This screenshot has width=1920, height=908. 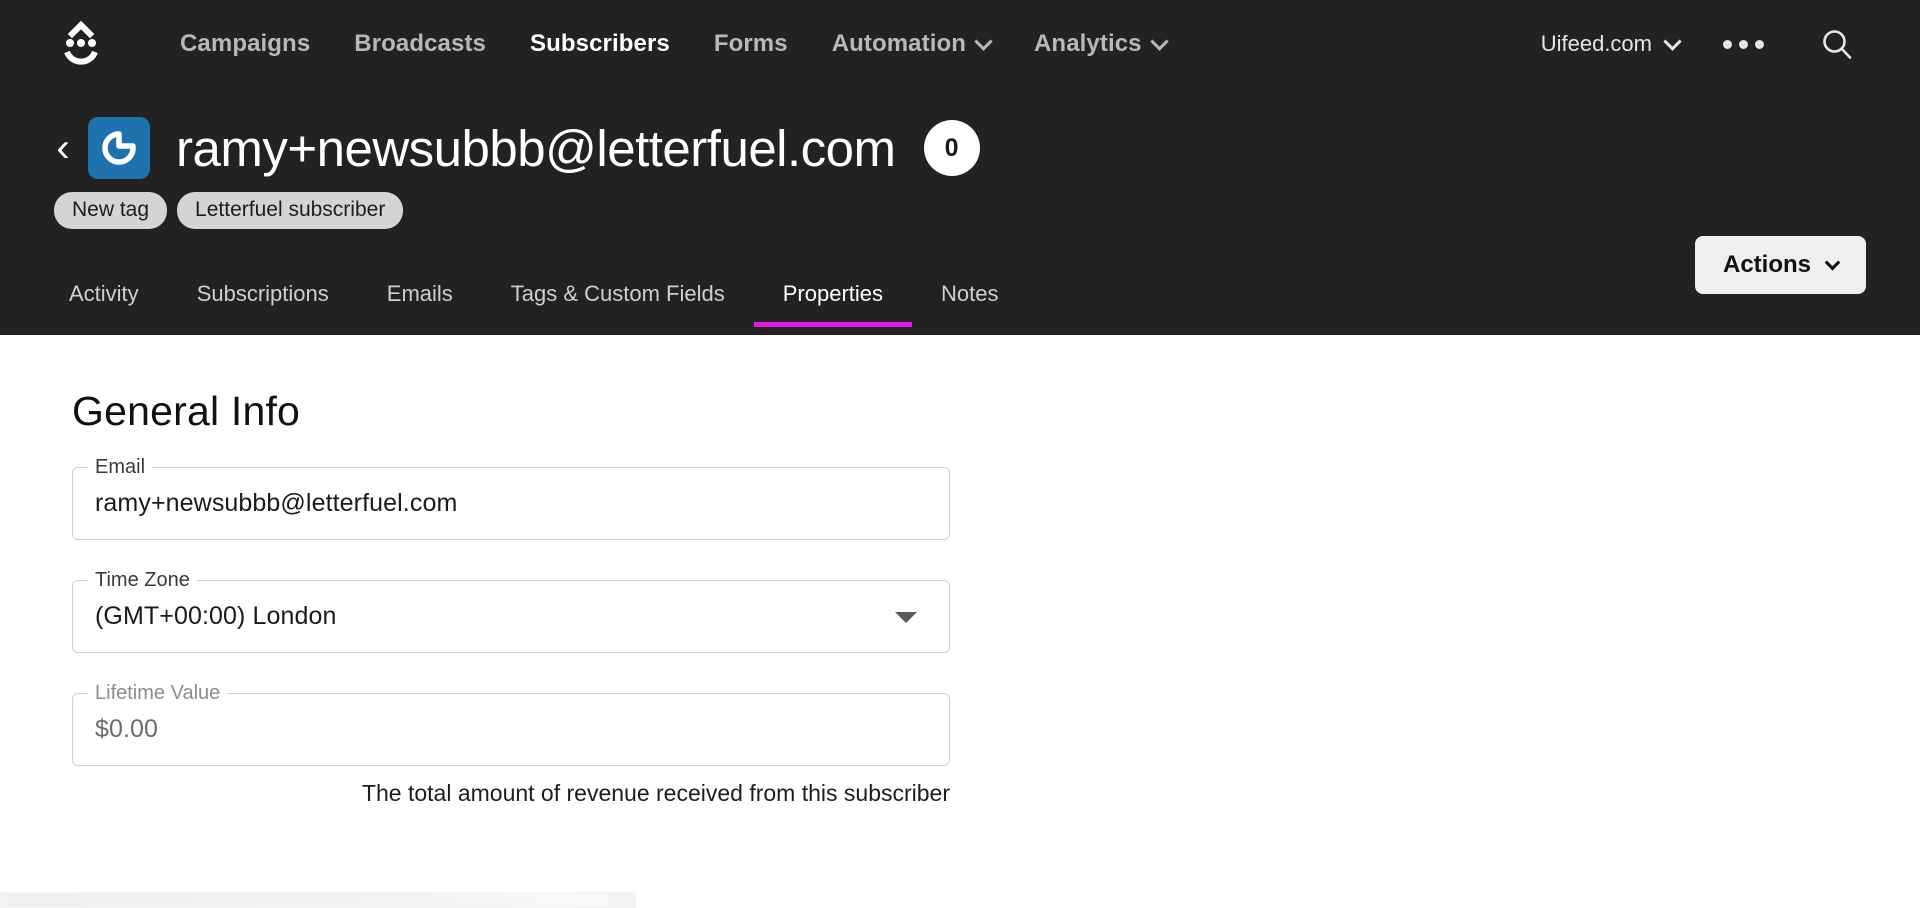 I want to click on tag-chip: Letterfuel subscriber, so click(x=290, y=211).